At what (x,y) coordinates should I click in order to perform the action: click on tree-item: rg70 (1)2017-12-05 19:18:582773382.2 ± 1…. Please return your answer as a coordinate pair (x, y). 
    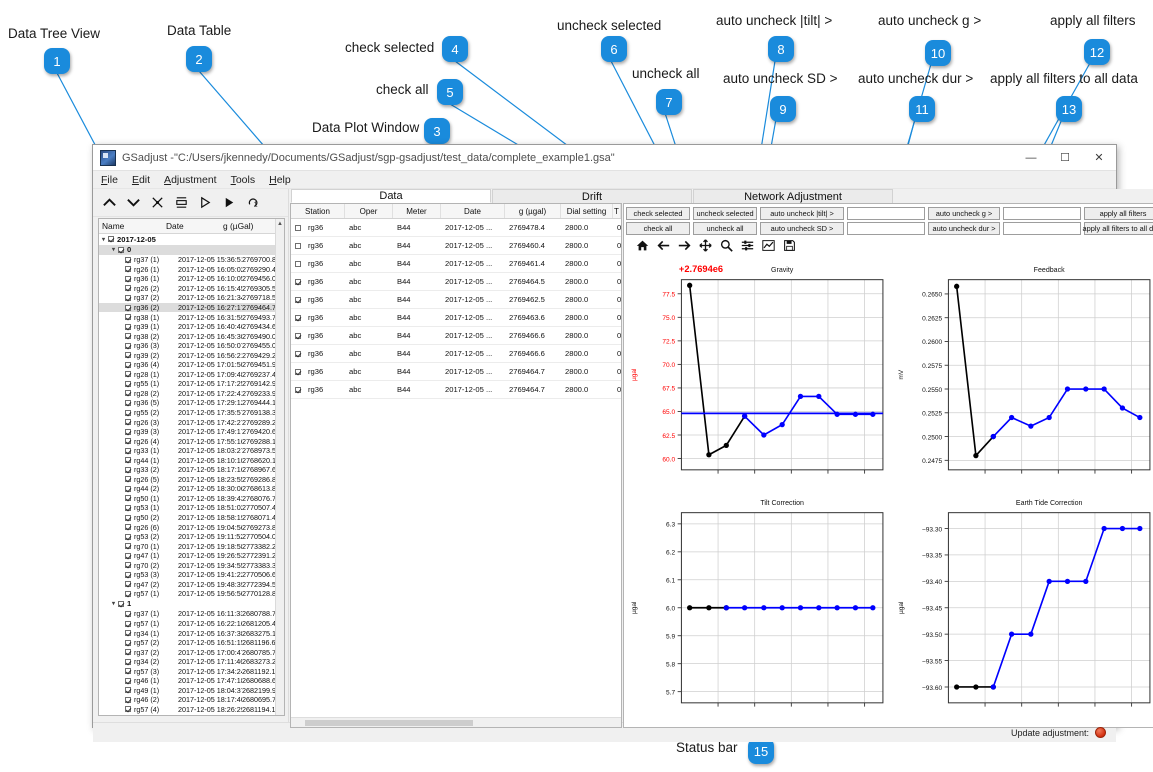
    Looking at the image, I should click on (191, 546).